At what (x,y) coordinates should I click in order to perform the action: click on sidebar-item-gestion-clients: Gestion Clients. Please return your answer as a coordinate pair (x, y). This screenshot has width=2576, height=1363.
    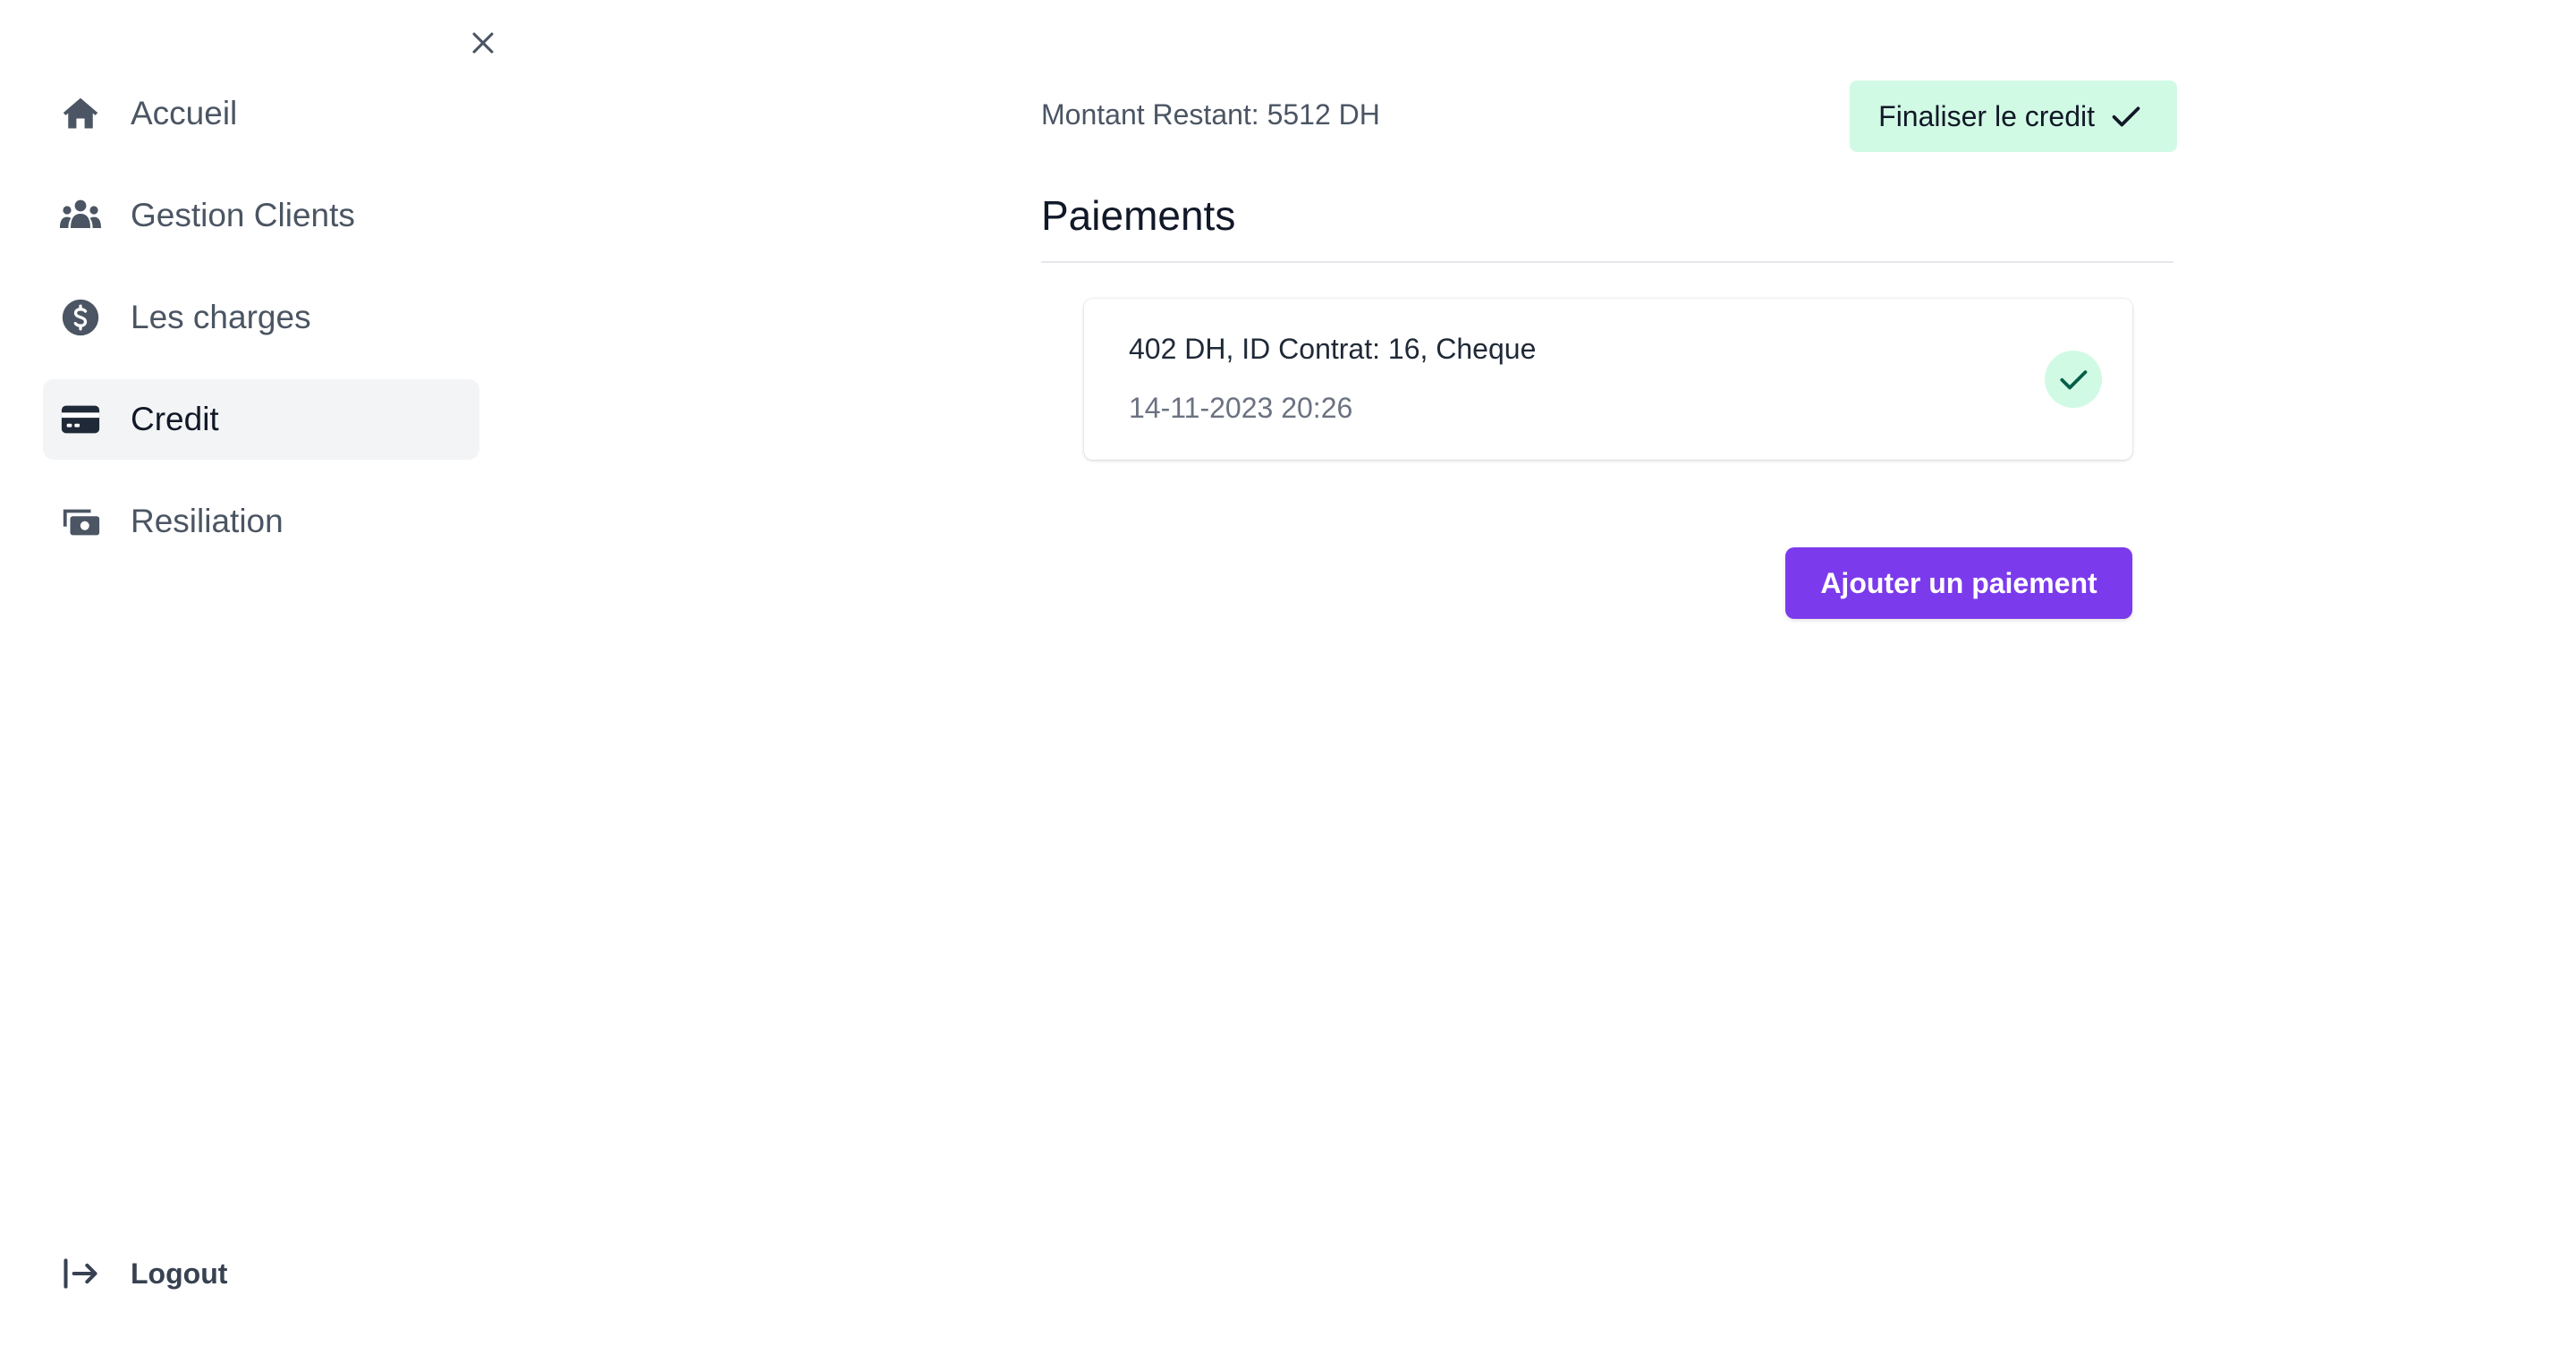
    Looking at the image, I should click on (261, 216).